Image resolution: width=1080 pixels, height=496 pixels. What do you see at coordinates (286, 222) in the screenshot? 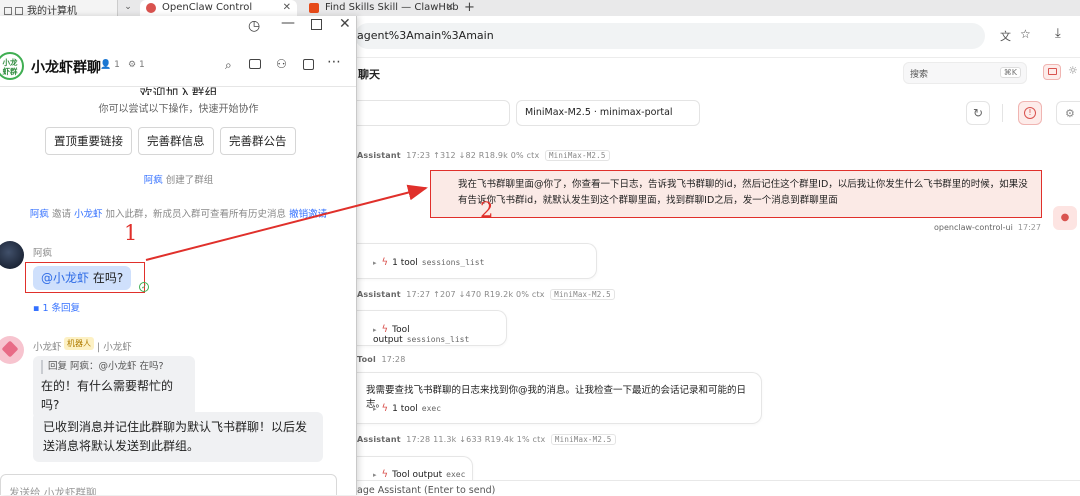
I see `annotation-arrow` at bounding box center [286, 222].